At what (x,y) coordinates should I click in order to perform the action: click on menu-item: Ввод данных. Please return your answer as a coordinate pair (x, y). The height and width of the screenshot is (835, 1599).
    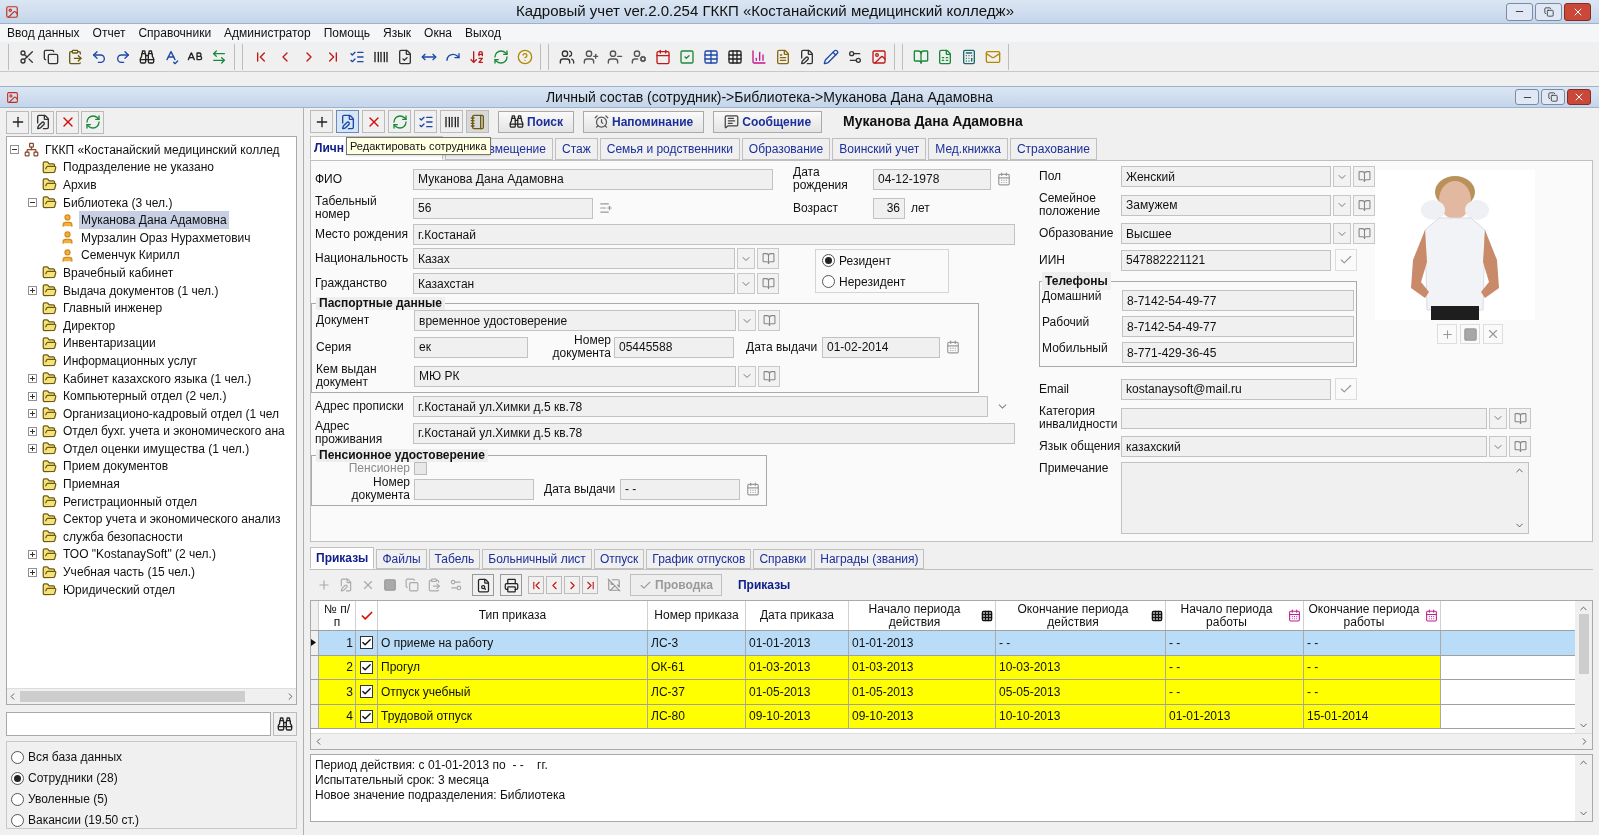
    Looking at the image, I should click on (43, 33).